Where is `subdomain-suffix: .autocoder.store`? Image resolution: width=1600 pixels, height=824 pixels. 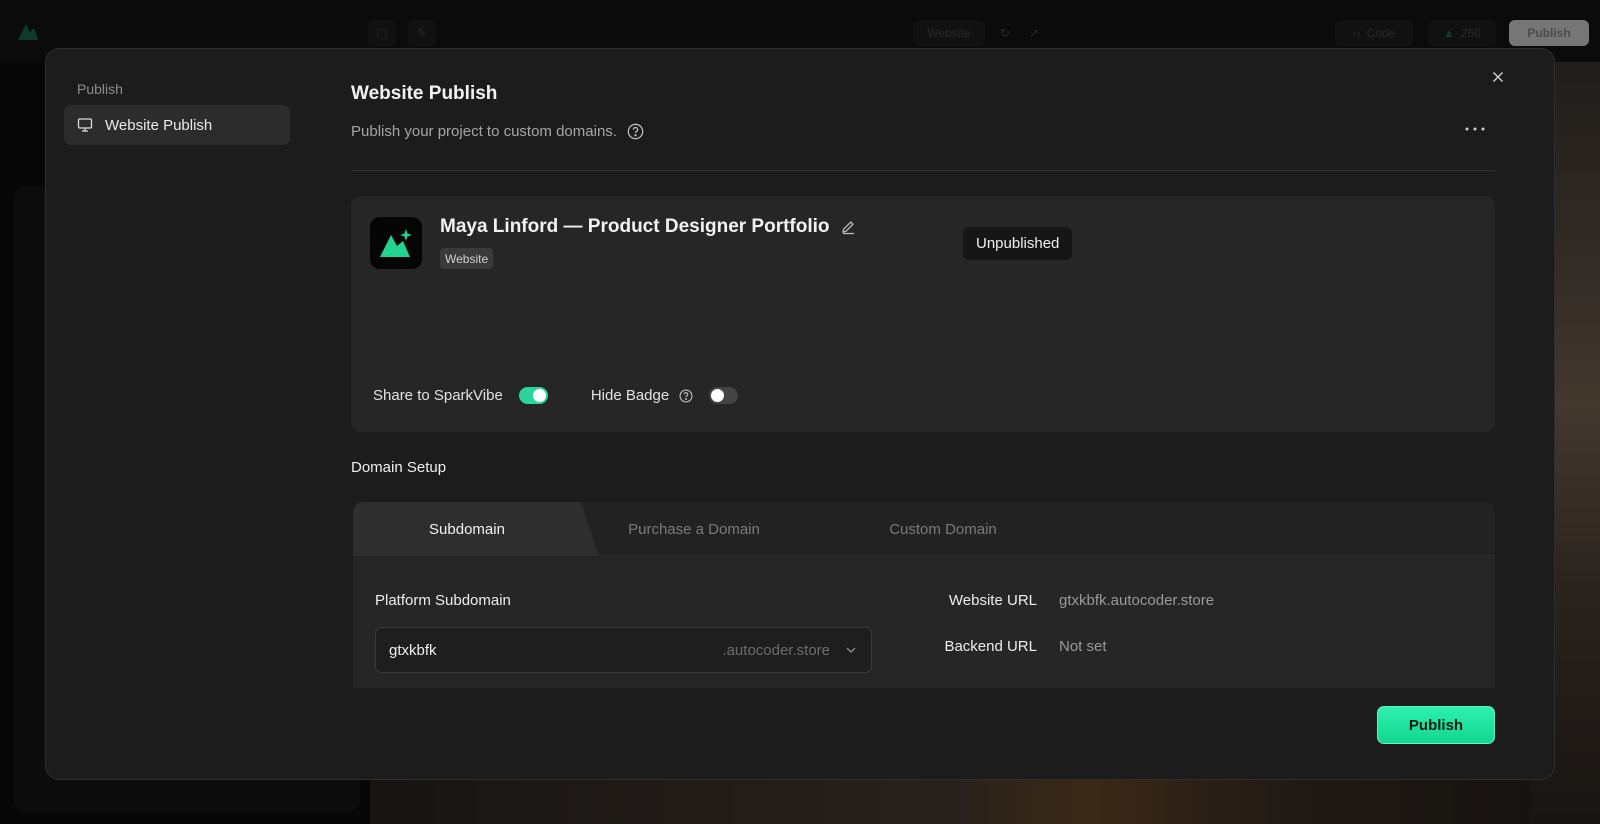 subdomain-suffix: .autocoder.store is located at coordinates (776, 650).